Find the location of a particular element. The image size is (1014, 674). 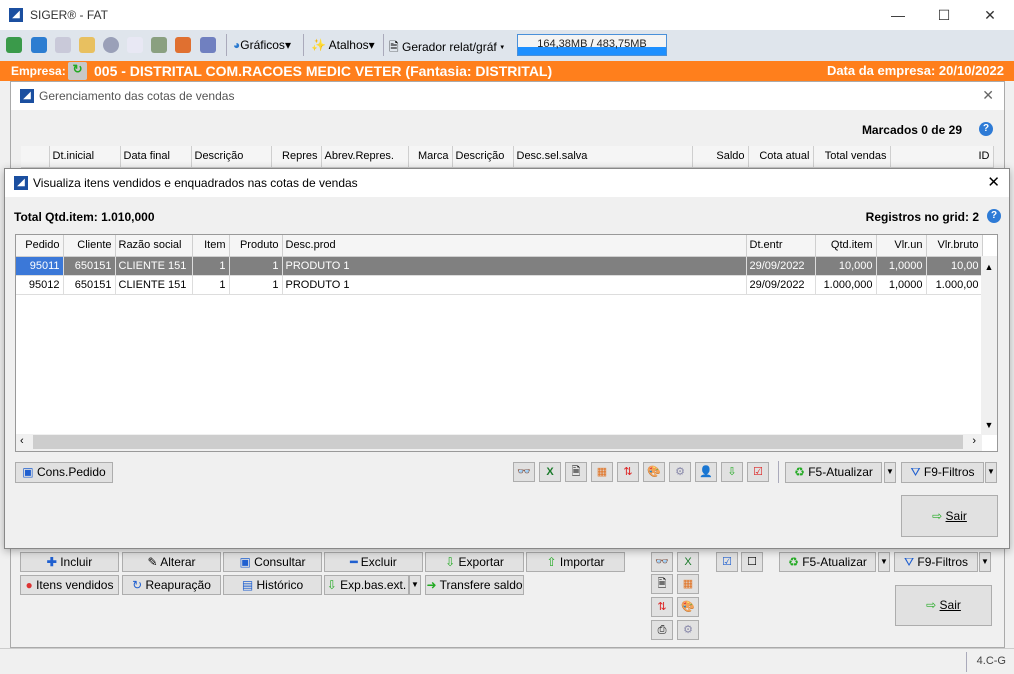

exit-icon is located at coordinates (14, 45).